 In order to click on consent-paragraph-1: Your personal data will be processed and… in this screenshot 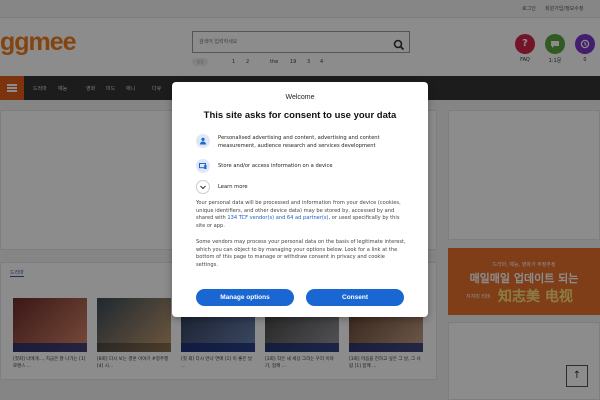, I will do `click(302, 215)`.